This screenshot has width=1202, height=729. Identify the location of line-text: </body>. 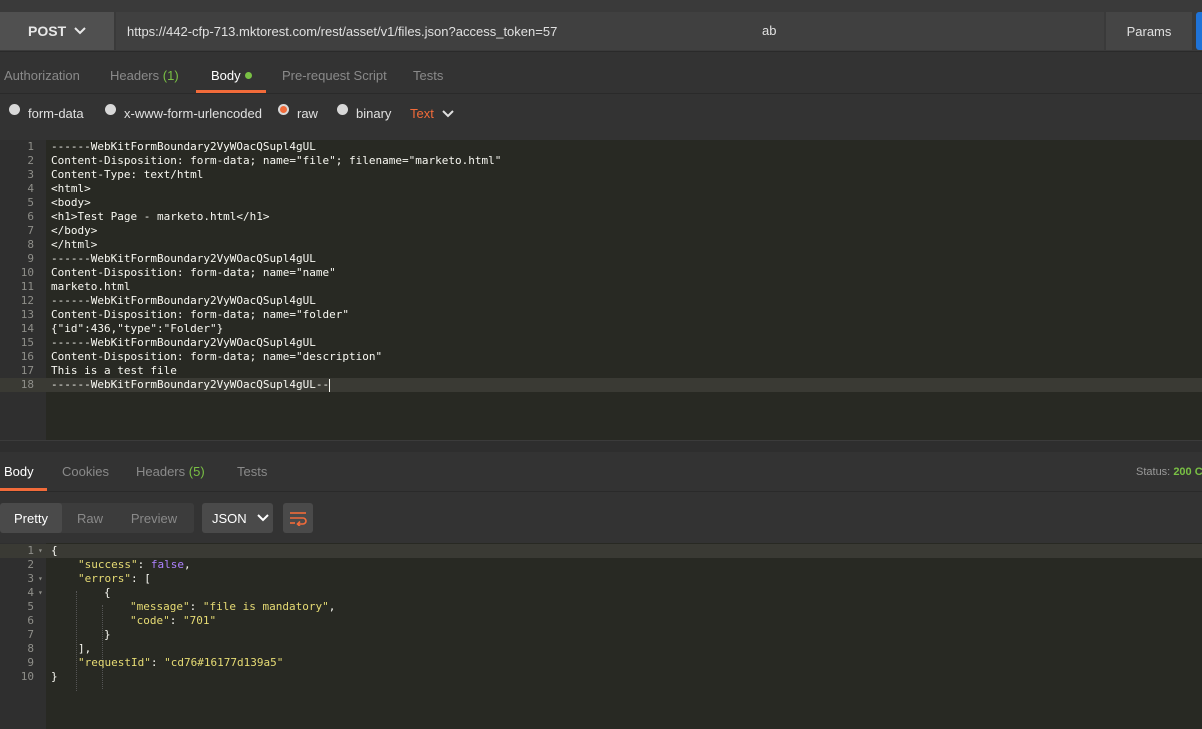
(74, 230).